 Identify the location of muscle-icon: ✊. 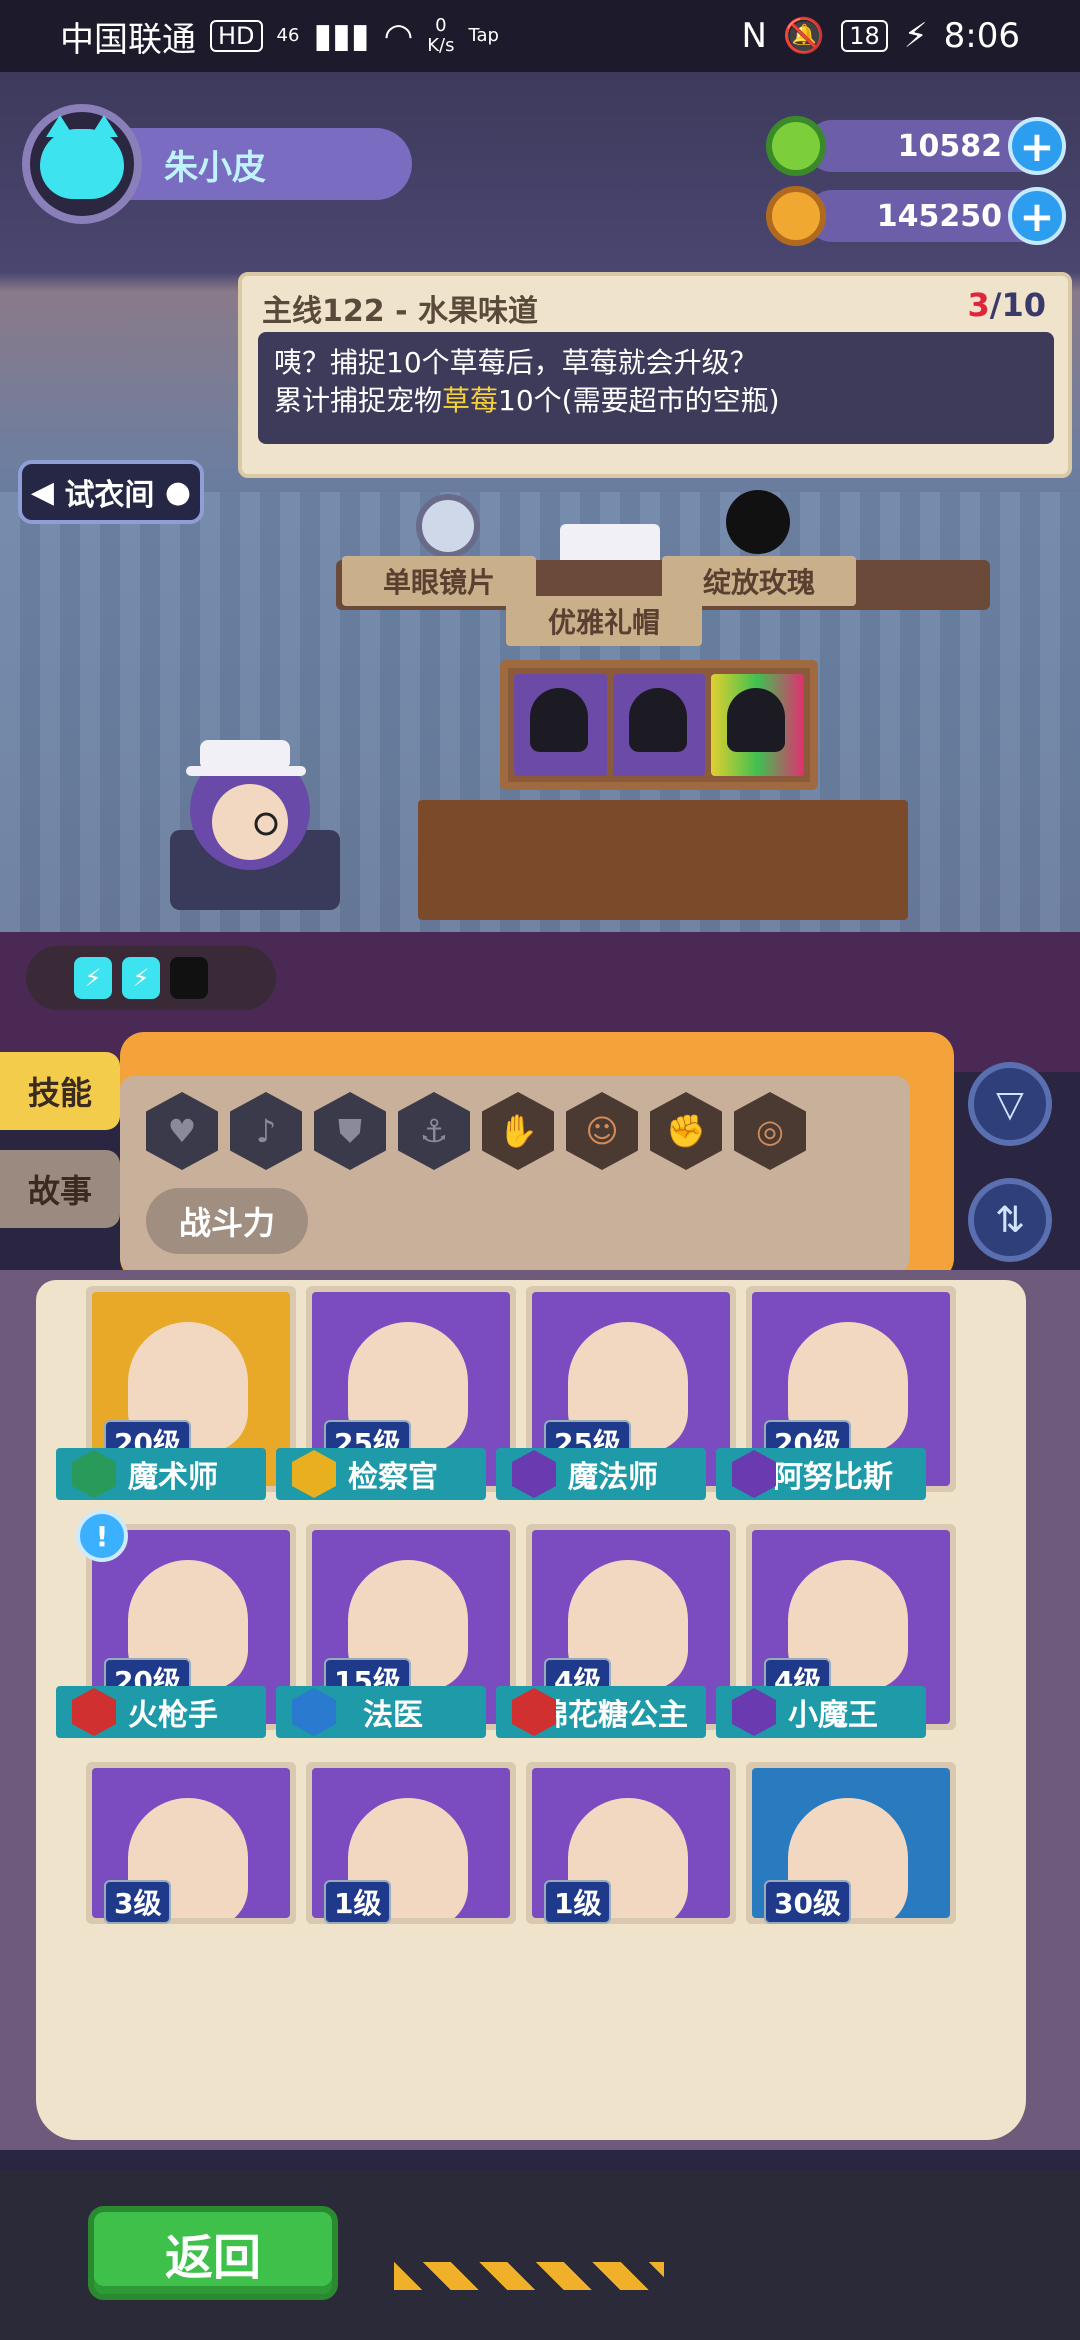
(686, 1131).